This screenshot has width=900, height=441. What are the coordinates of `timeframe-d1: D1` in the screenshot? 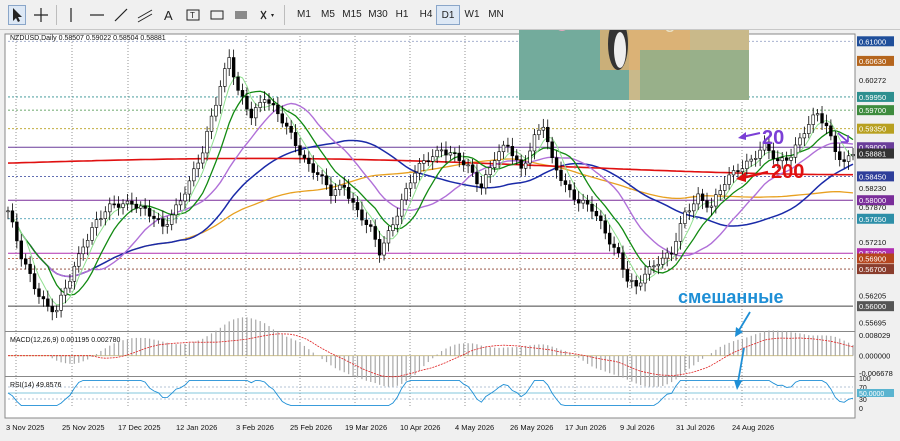 It's located at (448, 15).